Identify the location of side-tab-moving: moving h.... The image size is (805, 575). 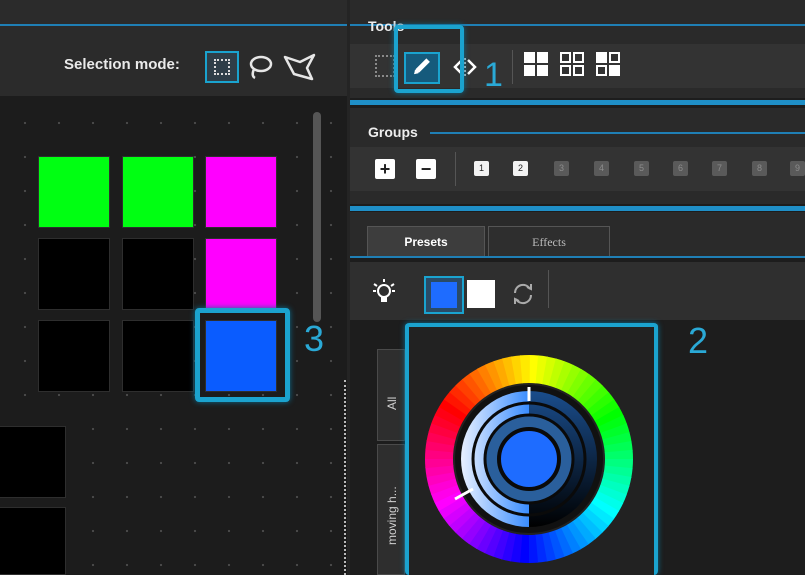
(391, 509).